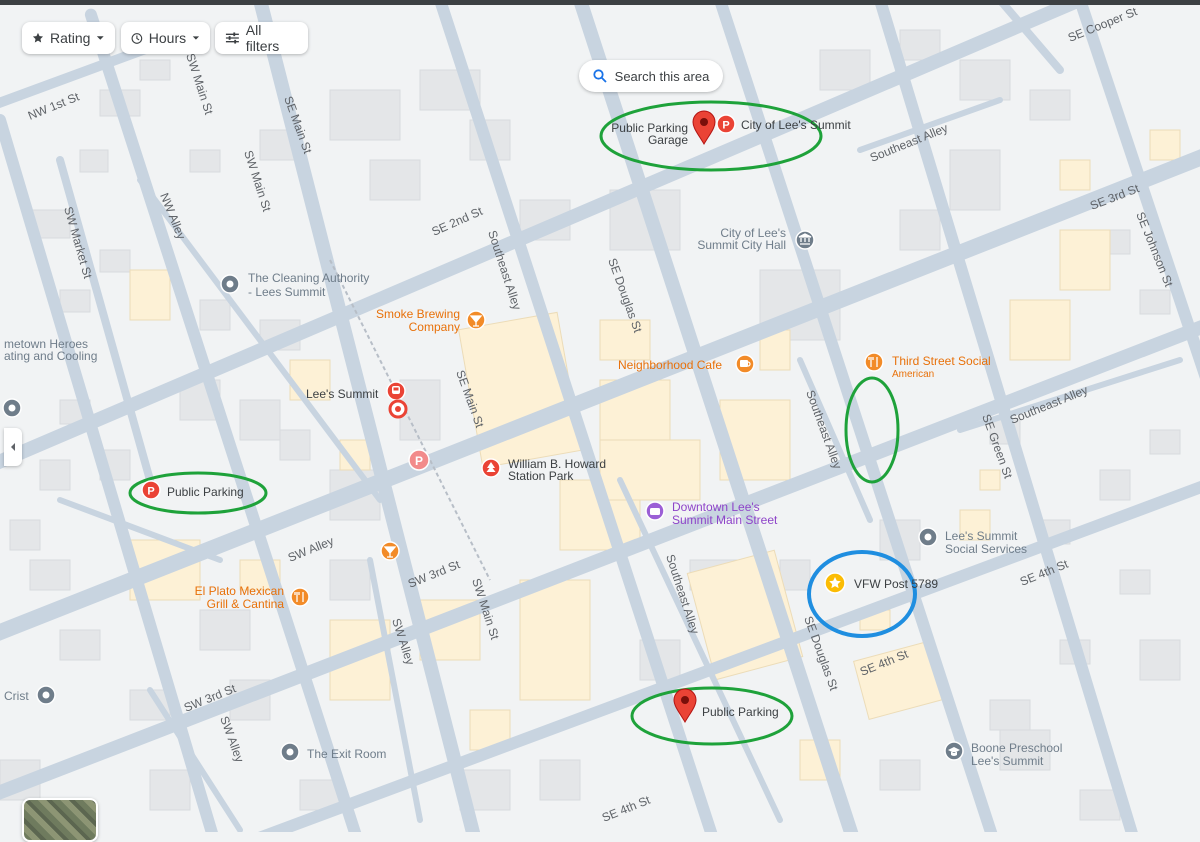 Image resolution: width=1200 pixels, height=842 pixels. What do you see at coordinates (38, 37) in the screenshot?
I see `star-icon` at bounding box center [38, 37].